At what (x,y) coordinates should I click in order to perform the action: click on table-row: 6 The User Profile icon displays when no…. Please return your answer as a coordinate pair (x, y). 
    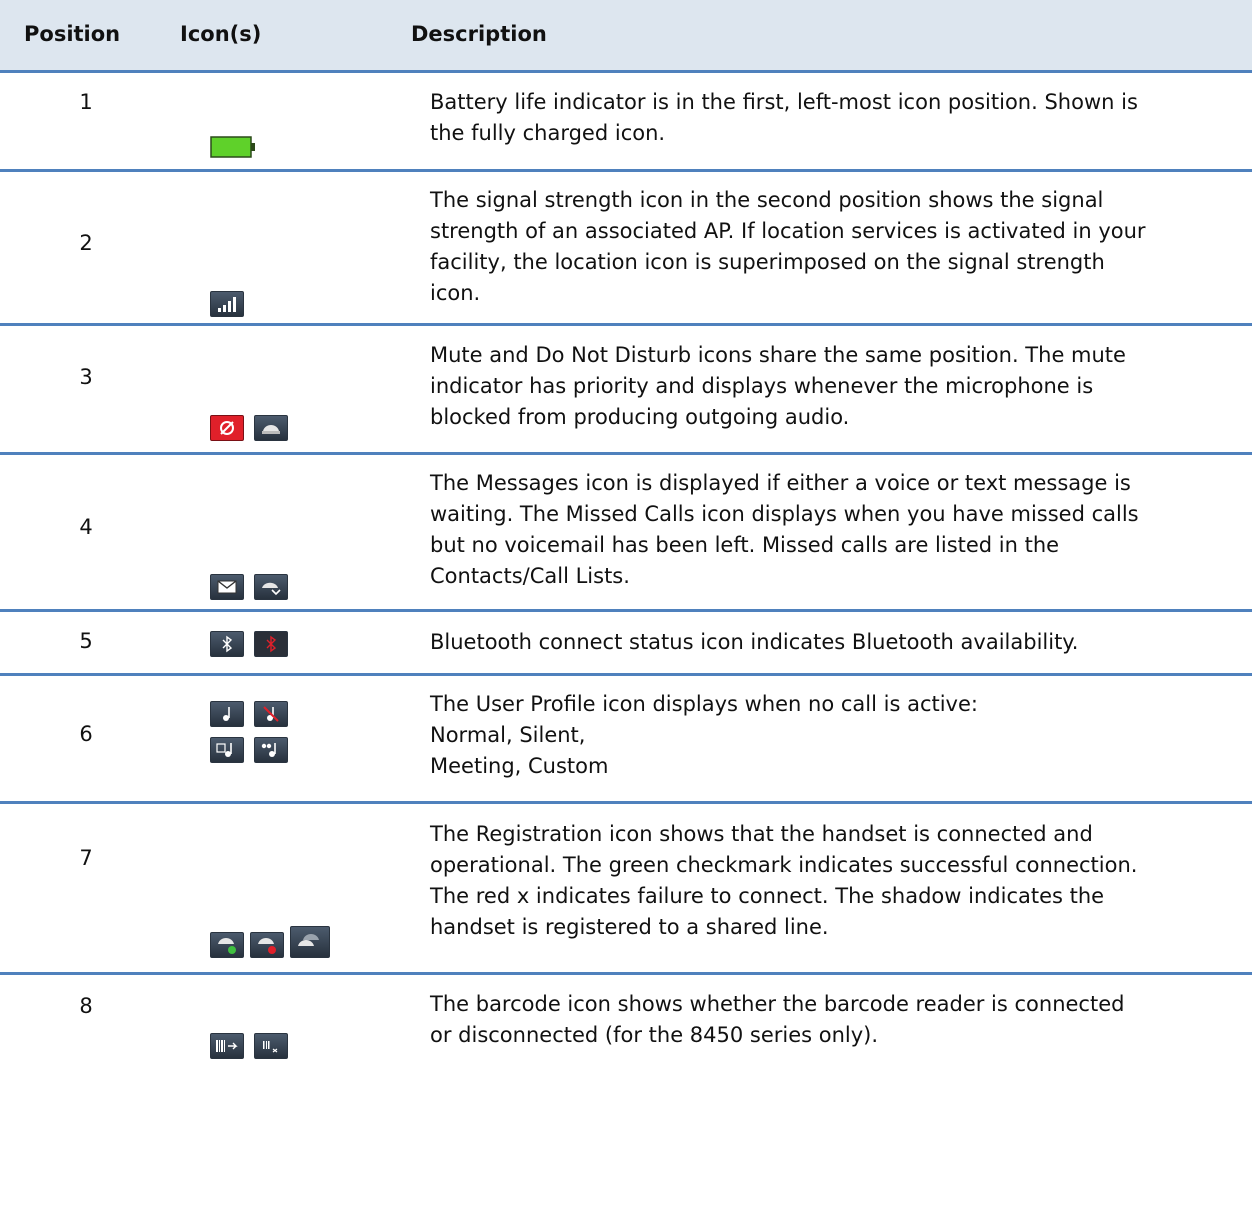
    Looking at the image, I should click on (626, 740).